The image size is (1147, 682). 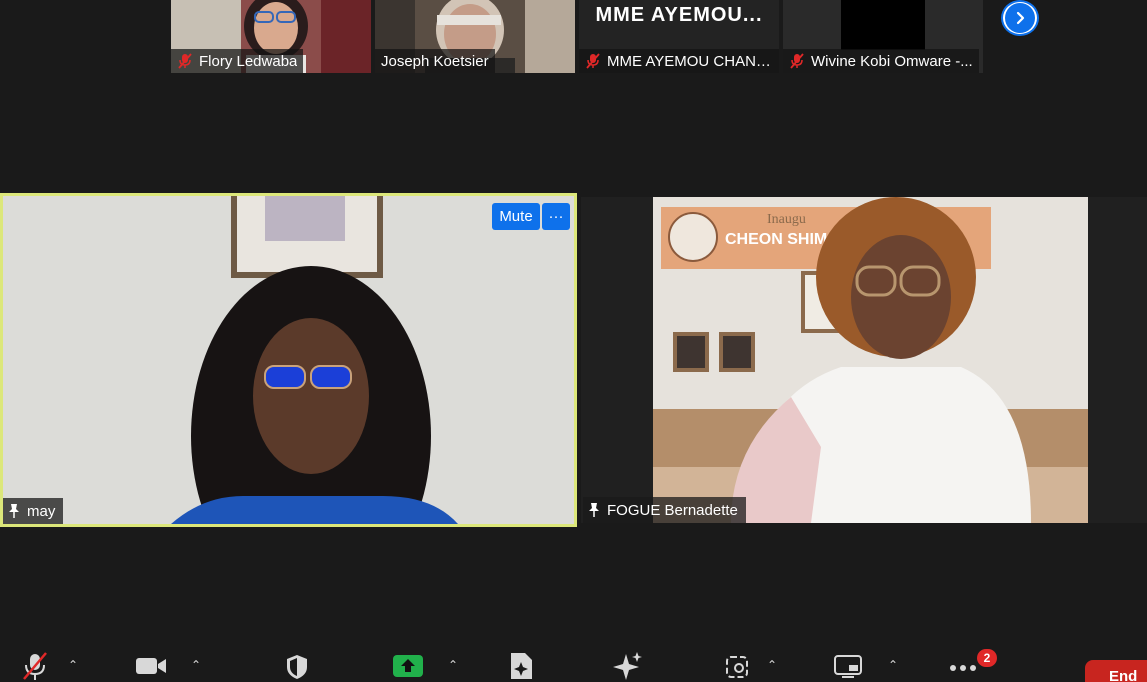 I want to click on ai-companion-icon, so click(x=628, y=666).